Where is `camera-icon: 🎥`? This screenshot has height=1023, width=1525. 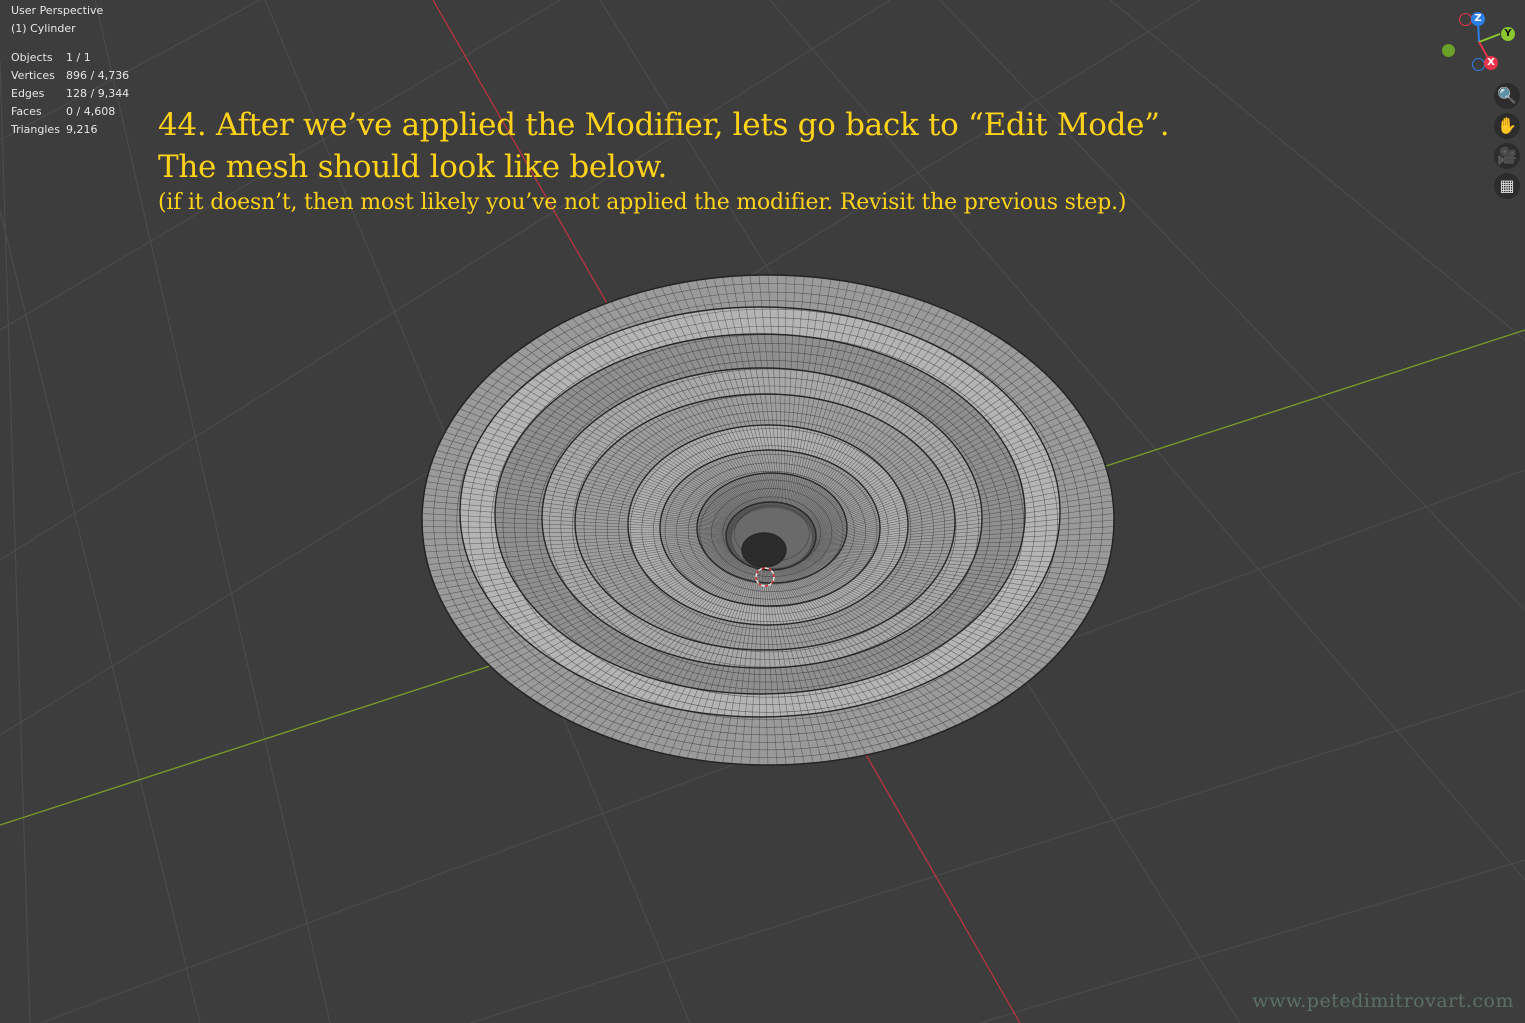
camera-icon: 🎥 is located at coordinates (1507, 156).